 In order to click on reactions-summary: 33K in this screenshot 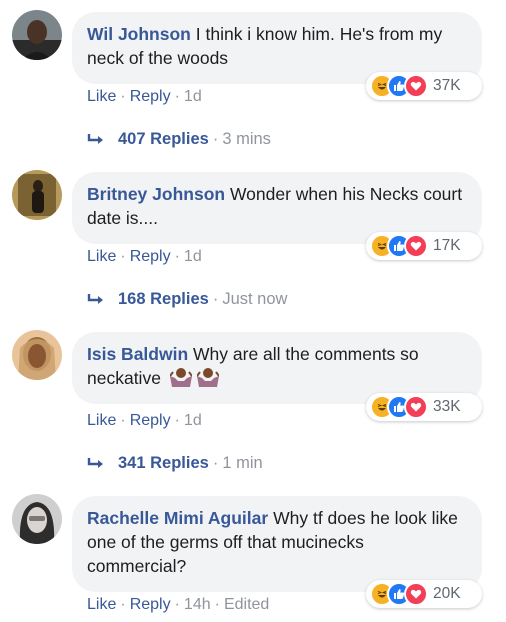, I will do `click(424, 407)`.